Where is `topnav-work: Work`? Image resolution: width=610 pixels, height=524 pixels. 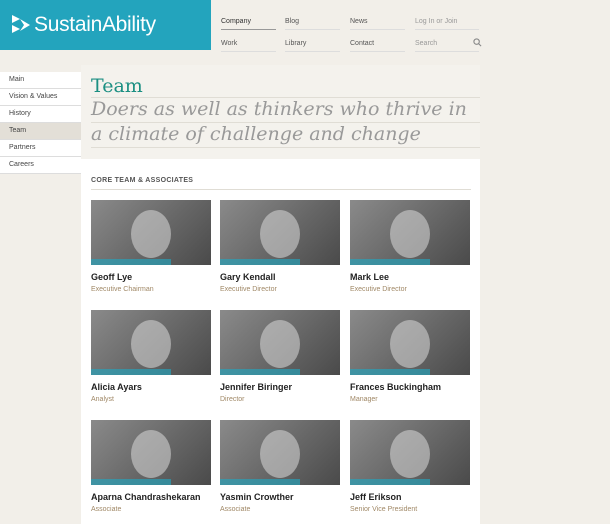
topnav-work: Work is located at coordinates (248, 46).